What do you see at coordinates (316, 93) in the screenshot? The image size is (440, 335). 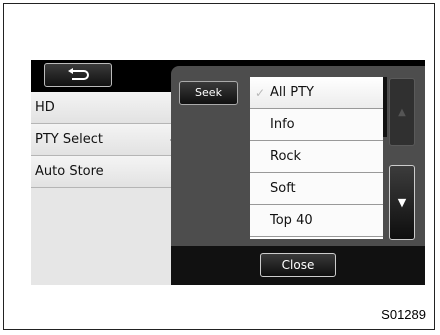 I see `pty-list-item-all-pty: ✓ All PTY` at bounding box center [316, 93].